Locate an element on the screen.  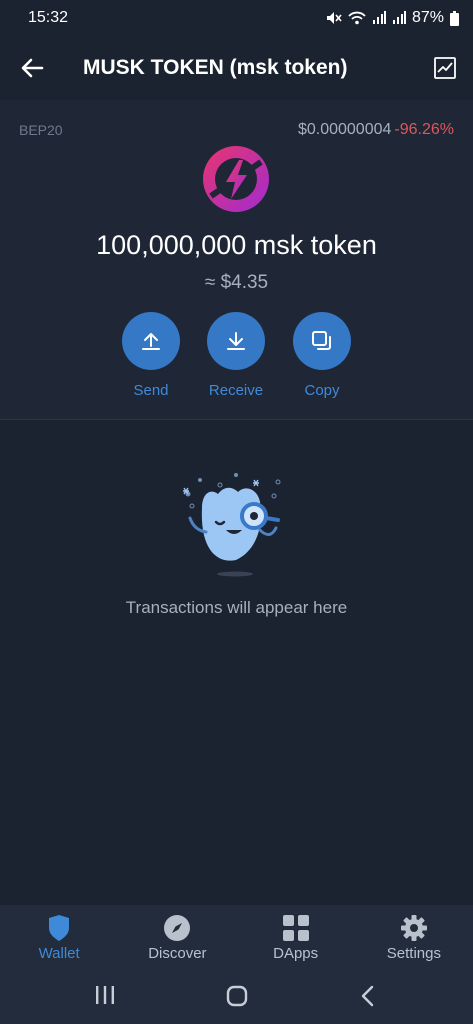
upload-icon is located at coordinates (151, 341).